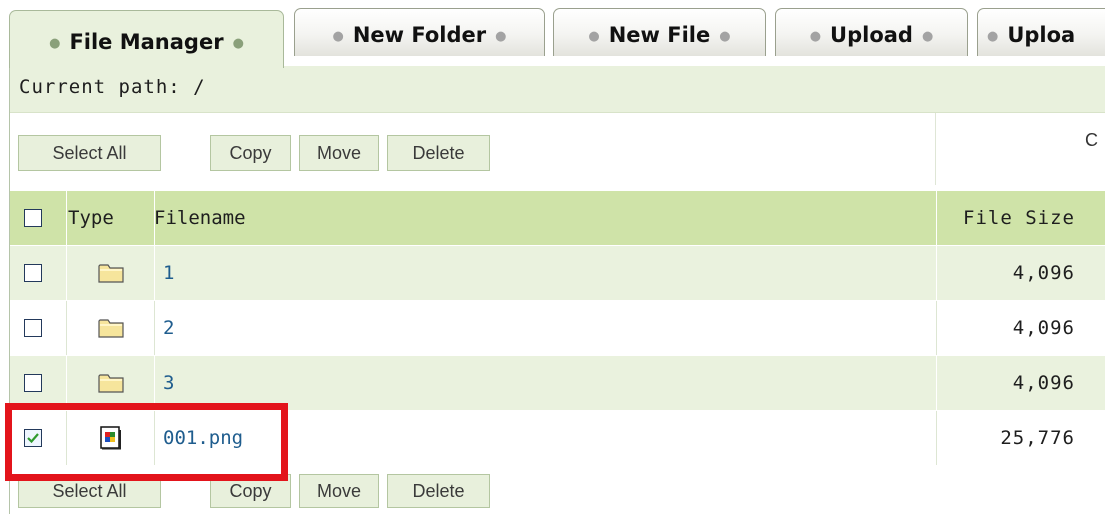 Image resolution: width=1105 pixels, height=514 pixels. What do you see at coordinates (1012, 218) in the screenshot?
I see `file-size-header: File Size` at bounding box center [1012, 218].